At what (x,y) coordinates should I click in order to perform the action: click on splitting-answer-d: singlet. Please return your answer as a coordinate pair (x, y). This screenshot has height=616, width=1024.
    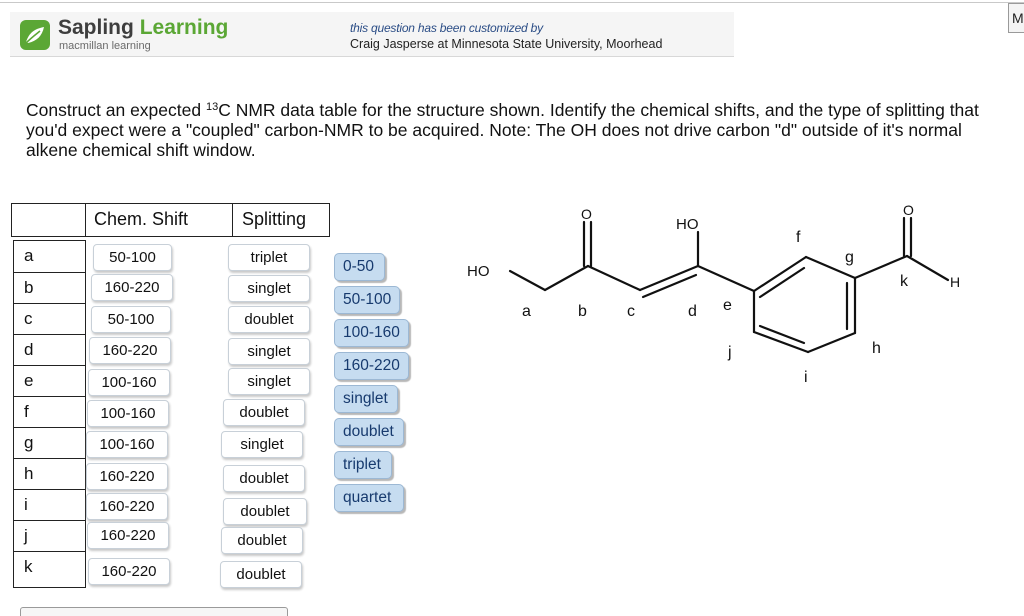
    Looking at the image, I should click on (269, 351).